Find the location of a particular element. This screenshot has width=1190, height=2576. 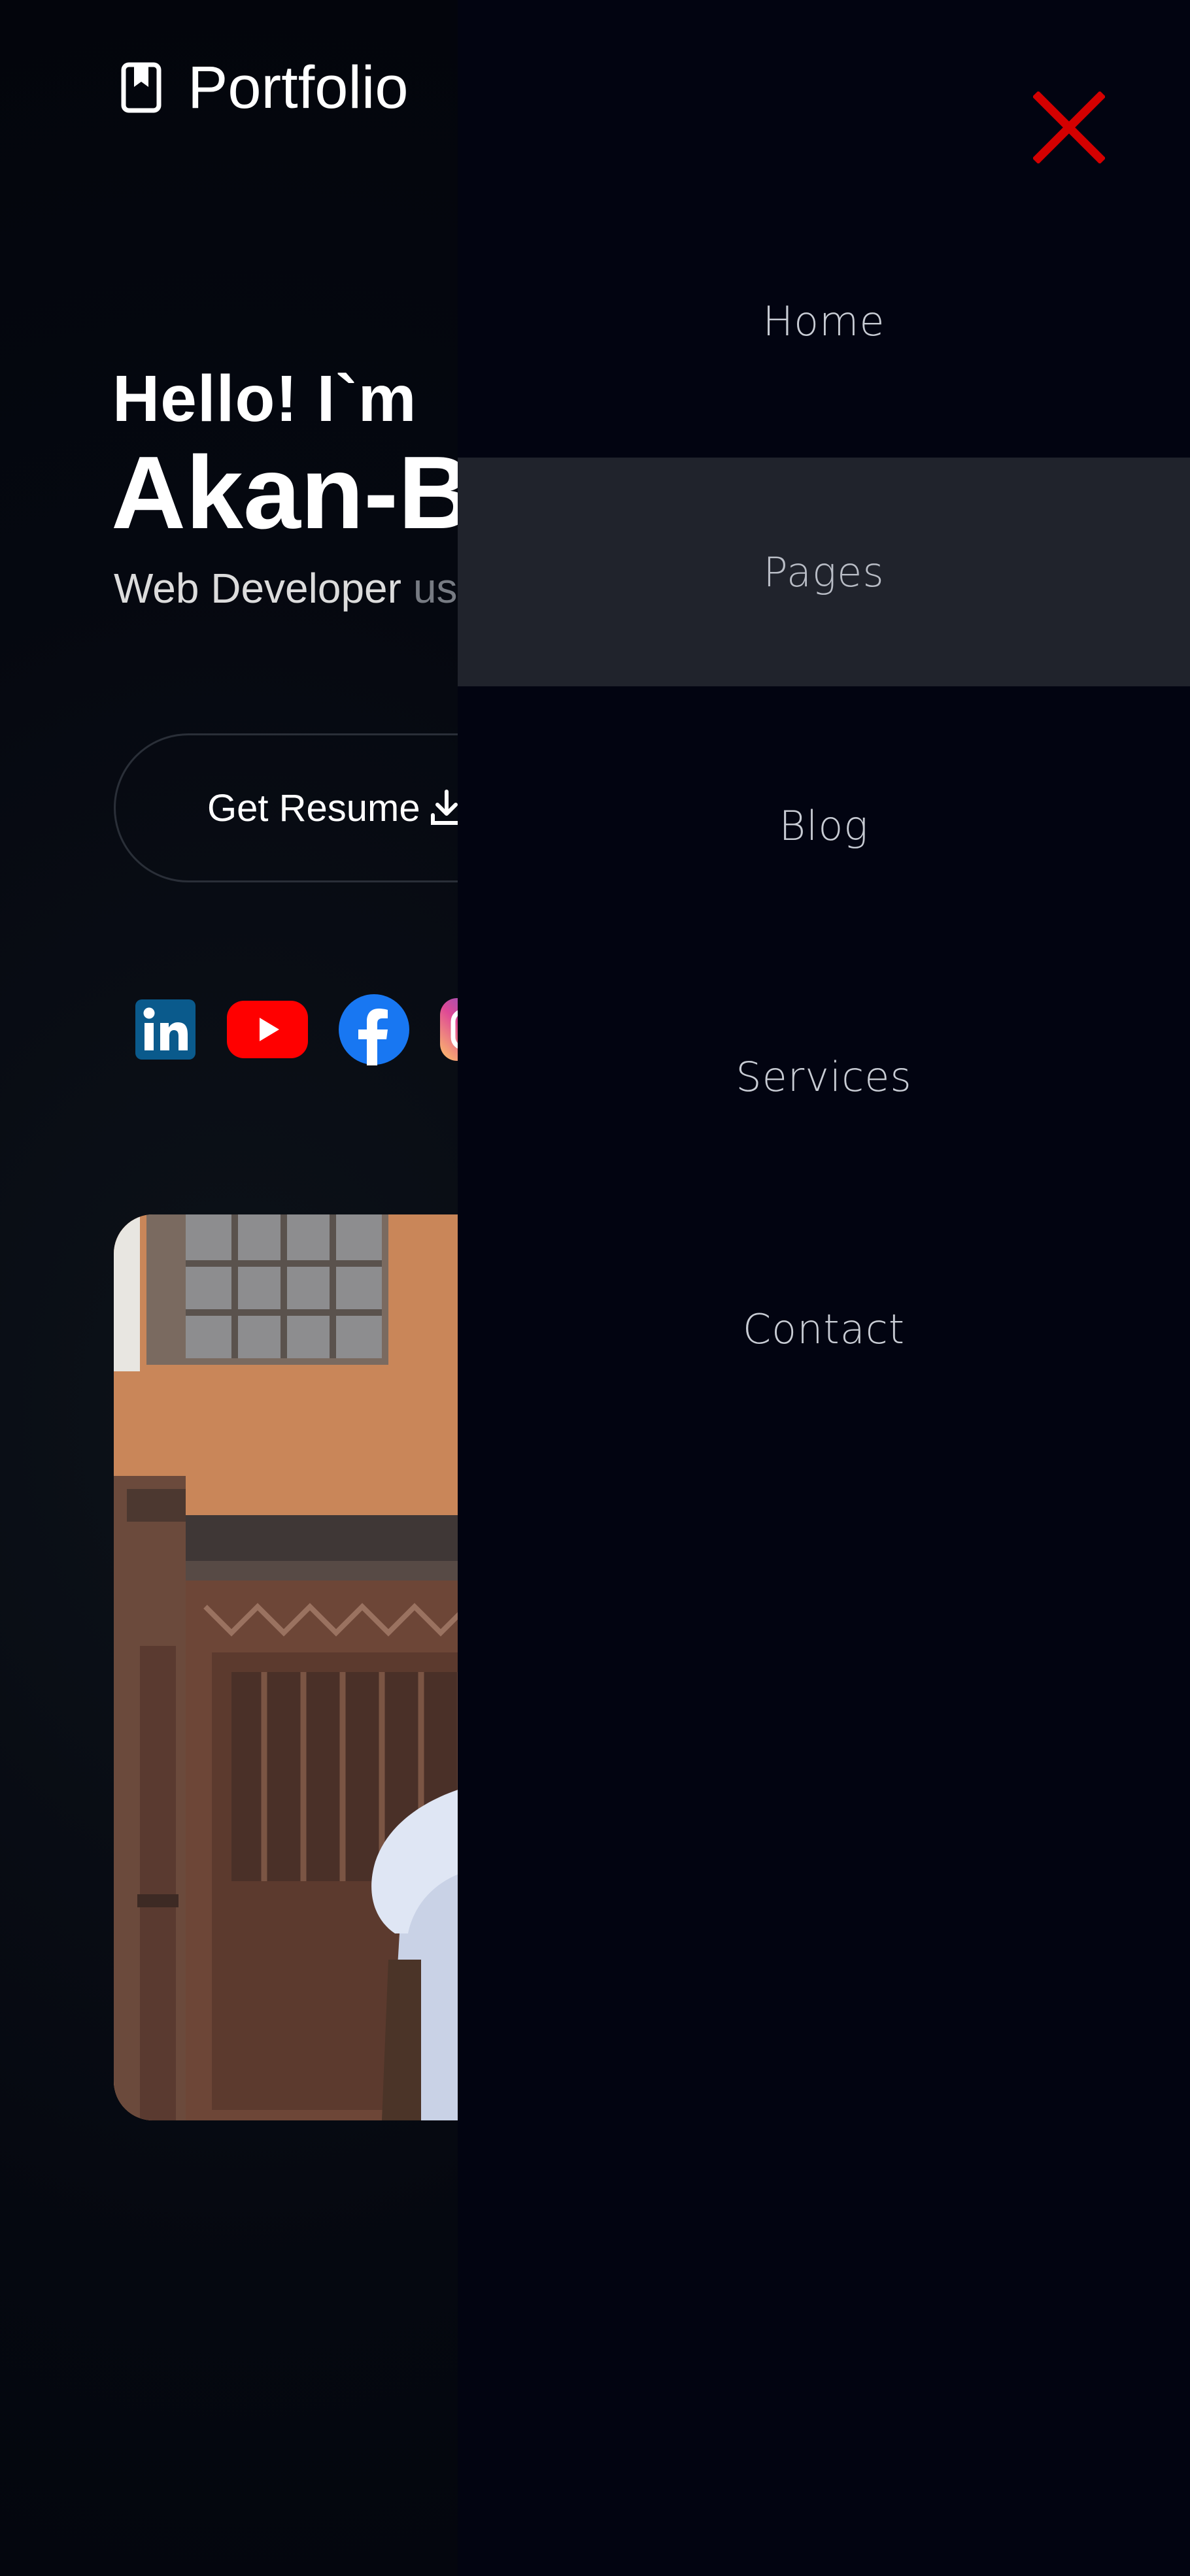

nav-item-home: Home is located at coordinates (824, 321).